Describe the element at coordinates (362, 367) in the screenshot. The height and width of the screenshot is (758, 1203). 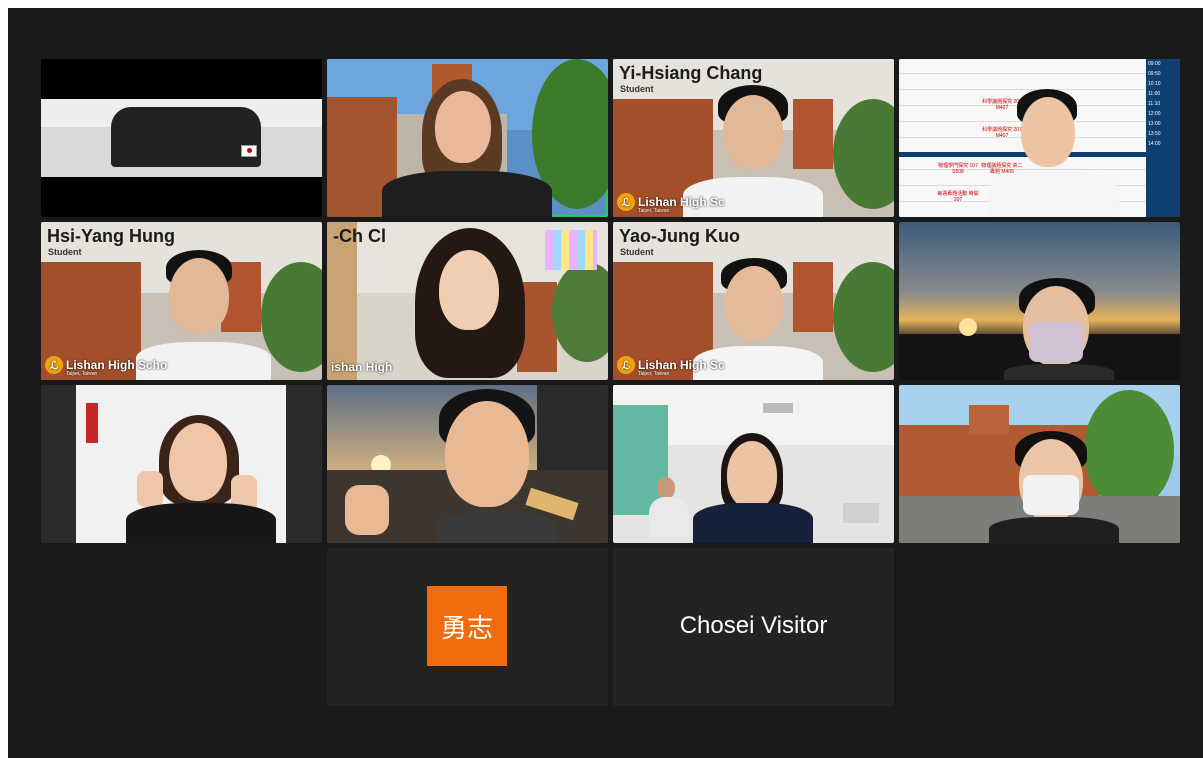
I see `school-badge: ishan High` at that location.